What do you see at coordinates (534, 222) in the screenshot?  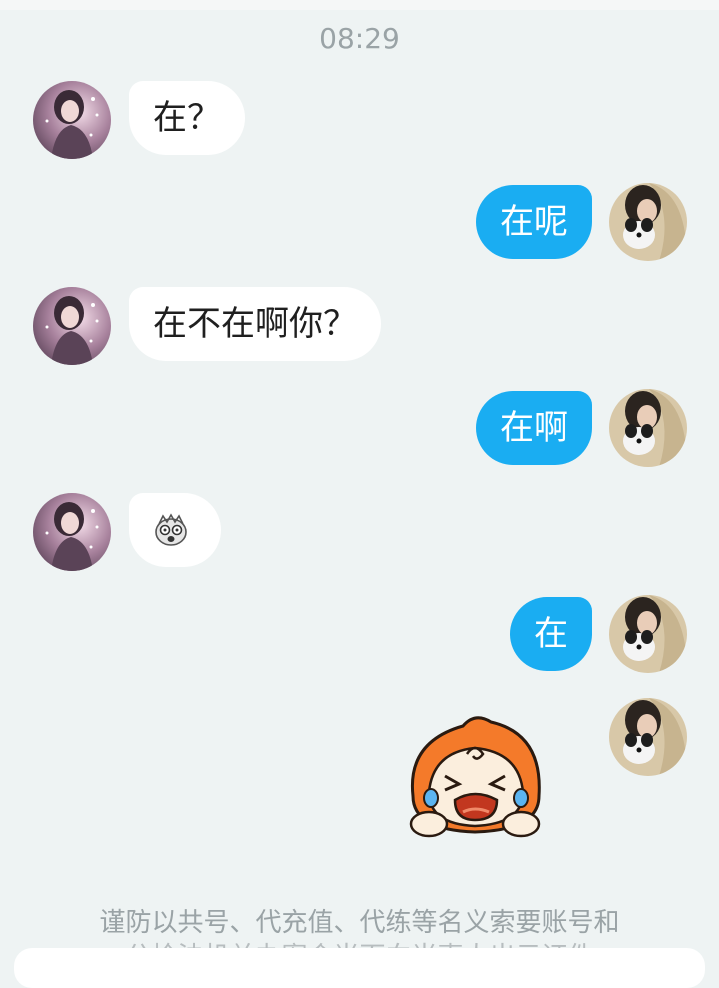 I see `outgoing-message-bubble: 在呢` at bounding box center [534, 222].